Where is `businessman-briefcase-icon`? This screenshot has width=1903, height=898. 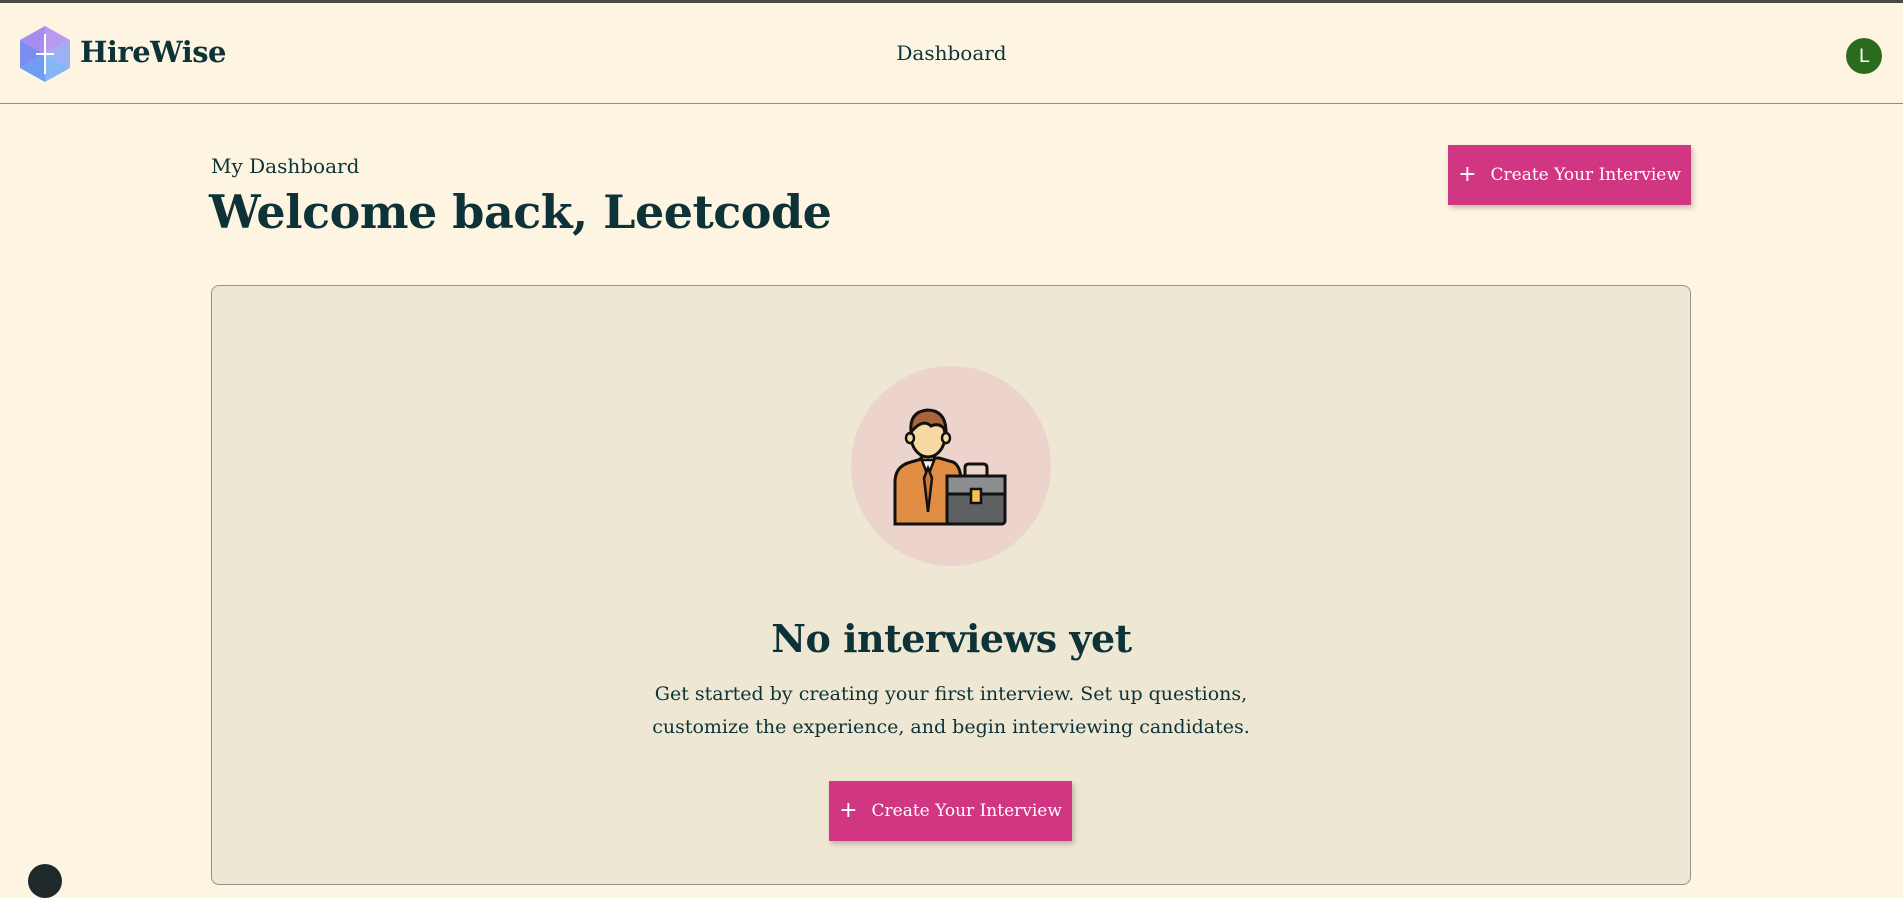
businessman-briefcase-icon is located at coordinates (950, 467).